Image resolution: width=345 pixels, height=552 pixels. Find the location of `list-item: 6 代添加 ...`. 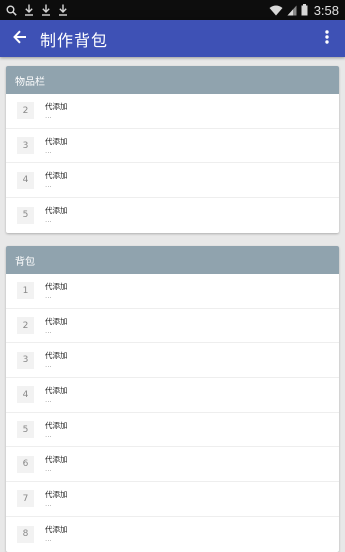

list-item: 6 代添加 ... is located at coordinates (172, 465).